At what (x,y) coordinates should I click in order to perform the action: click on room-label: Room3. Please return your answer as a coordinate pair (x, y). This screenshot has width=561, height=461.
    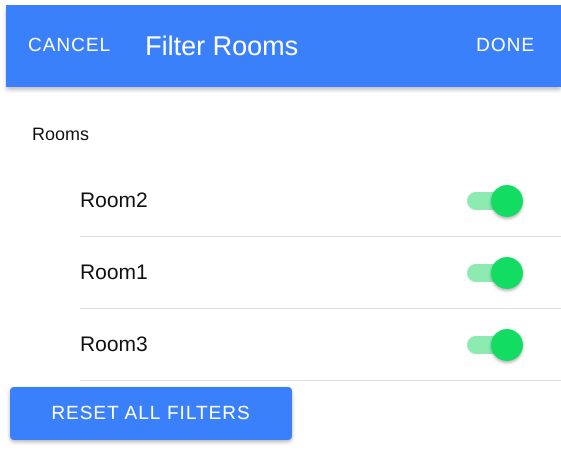
    Looking at the image, I should click on (114, 344).